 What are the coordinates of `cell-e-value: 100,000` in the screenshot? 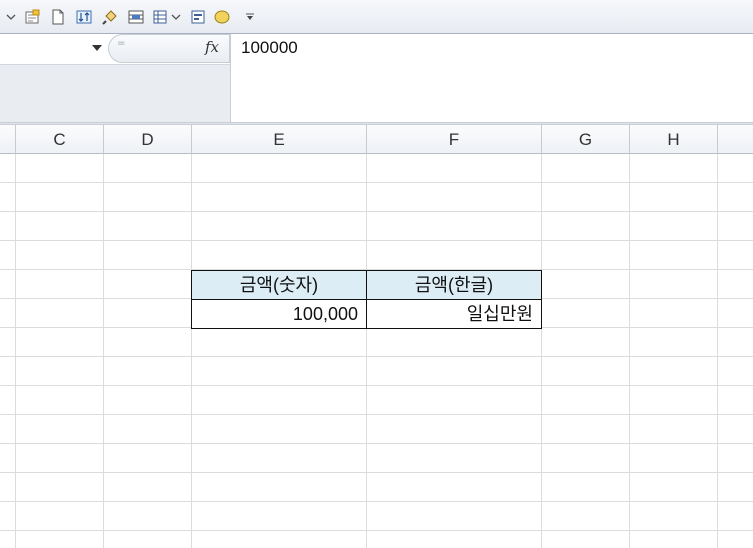 It's located at (279, 314).